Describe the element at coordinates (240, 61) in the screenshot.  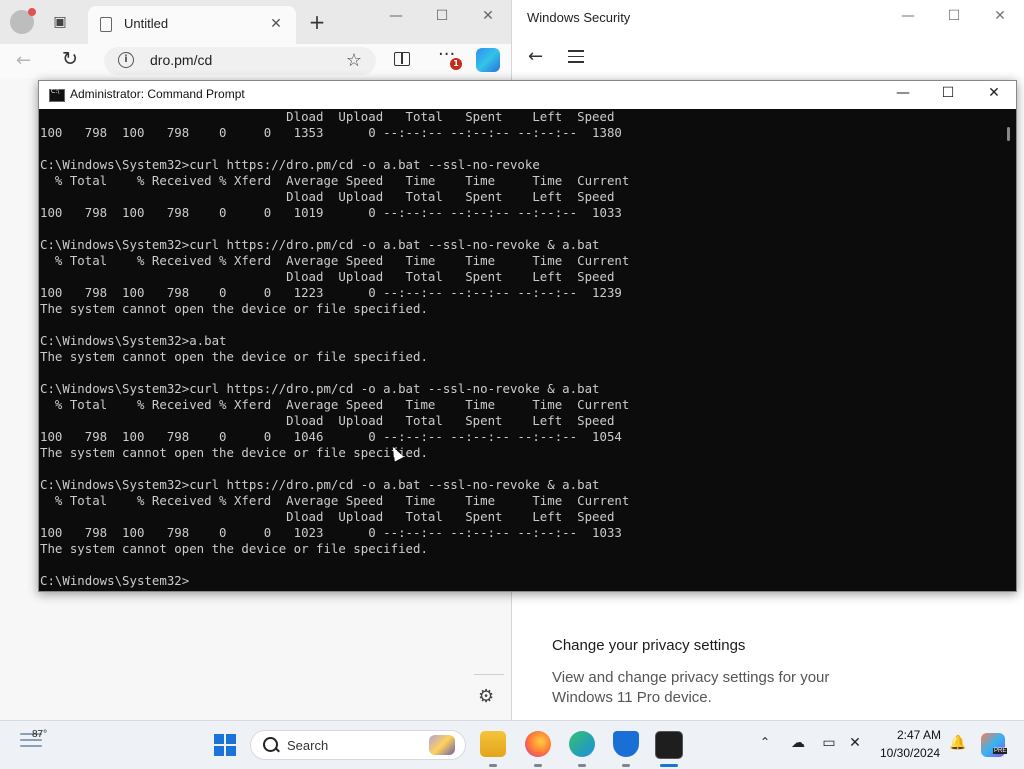
I see `address-bar: i dro.pm/cd ☆` at that location.